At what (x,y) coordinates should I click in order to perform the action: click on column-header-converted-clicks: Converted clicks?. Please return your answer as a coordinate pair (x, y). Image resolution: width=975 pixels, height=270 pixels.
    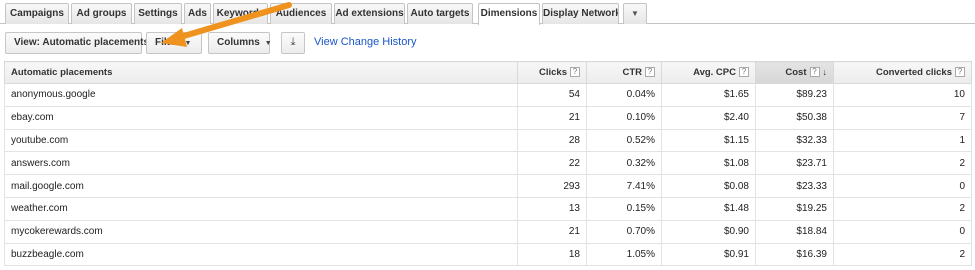
    Looking at the image, I should click on (902, 72).